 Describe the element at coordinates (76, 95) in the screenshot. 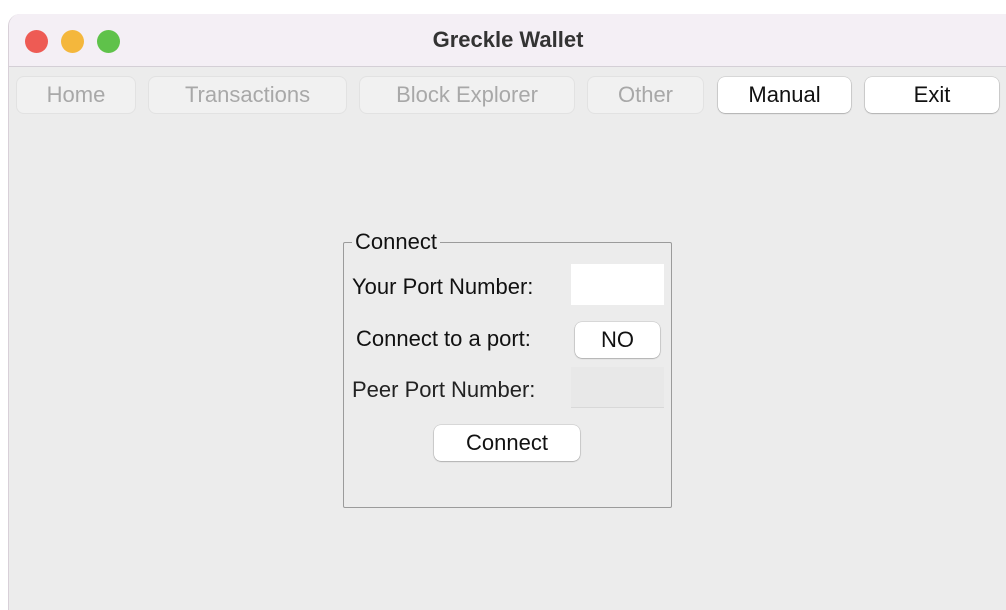

I see `nav-home-button: Home` at that location.